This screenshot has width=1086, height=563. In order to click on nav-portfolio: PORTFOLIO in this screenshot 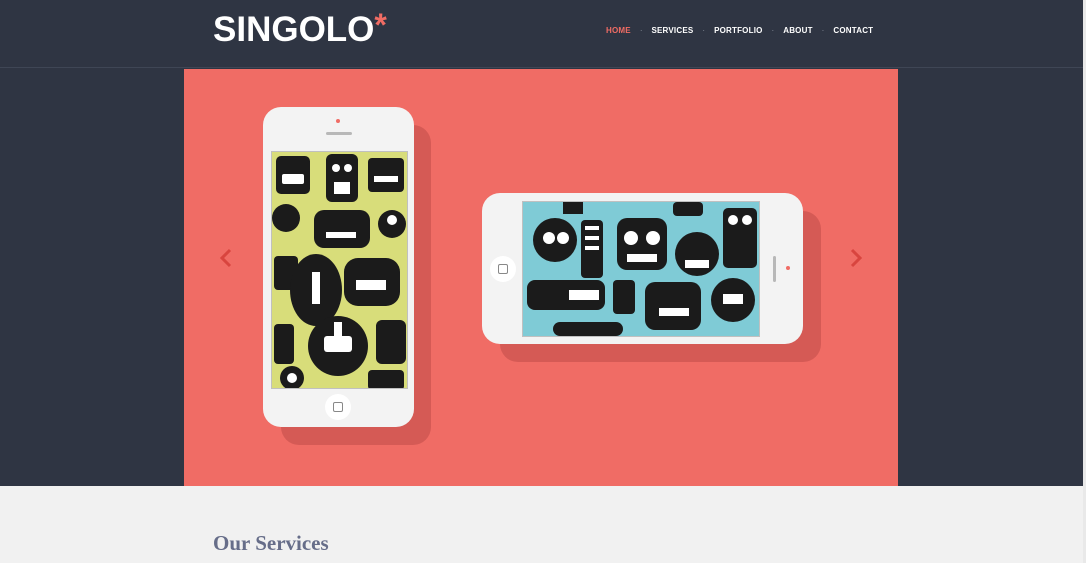, I will do `click(738, 30)`.